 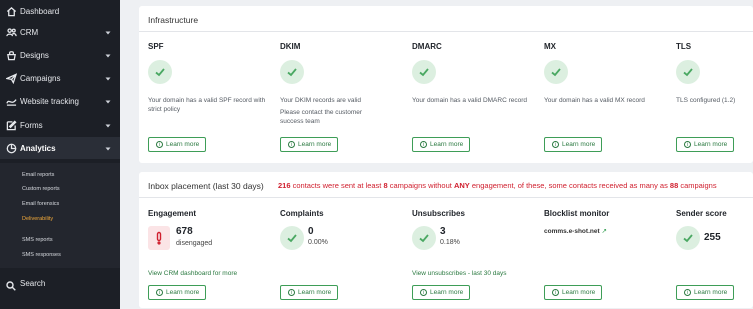 What do you see at coordinates (427, 46) in the screenshot?
I see `dmarc-title: DMARC` at bounding box center [427, 46].